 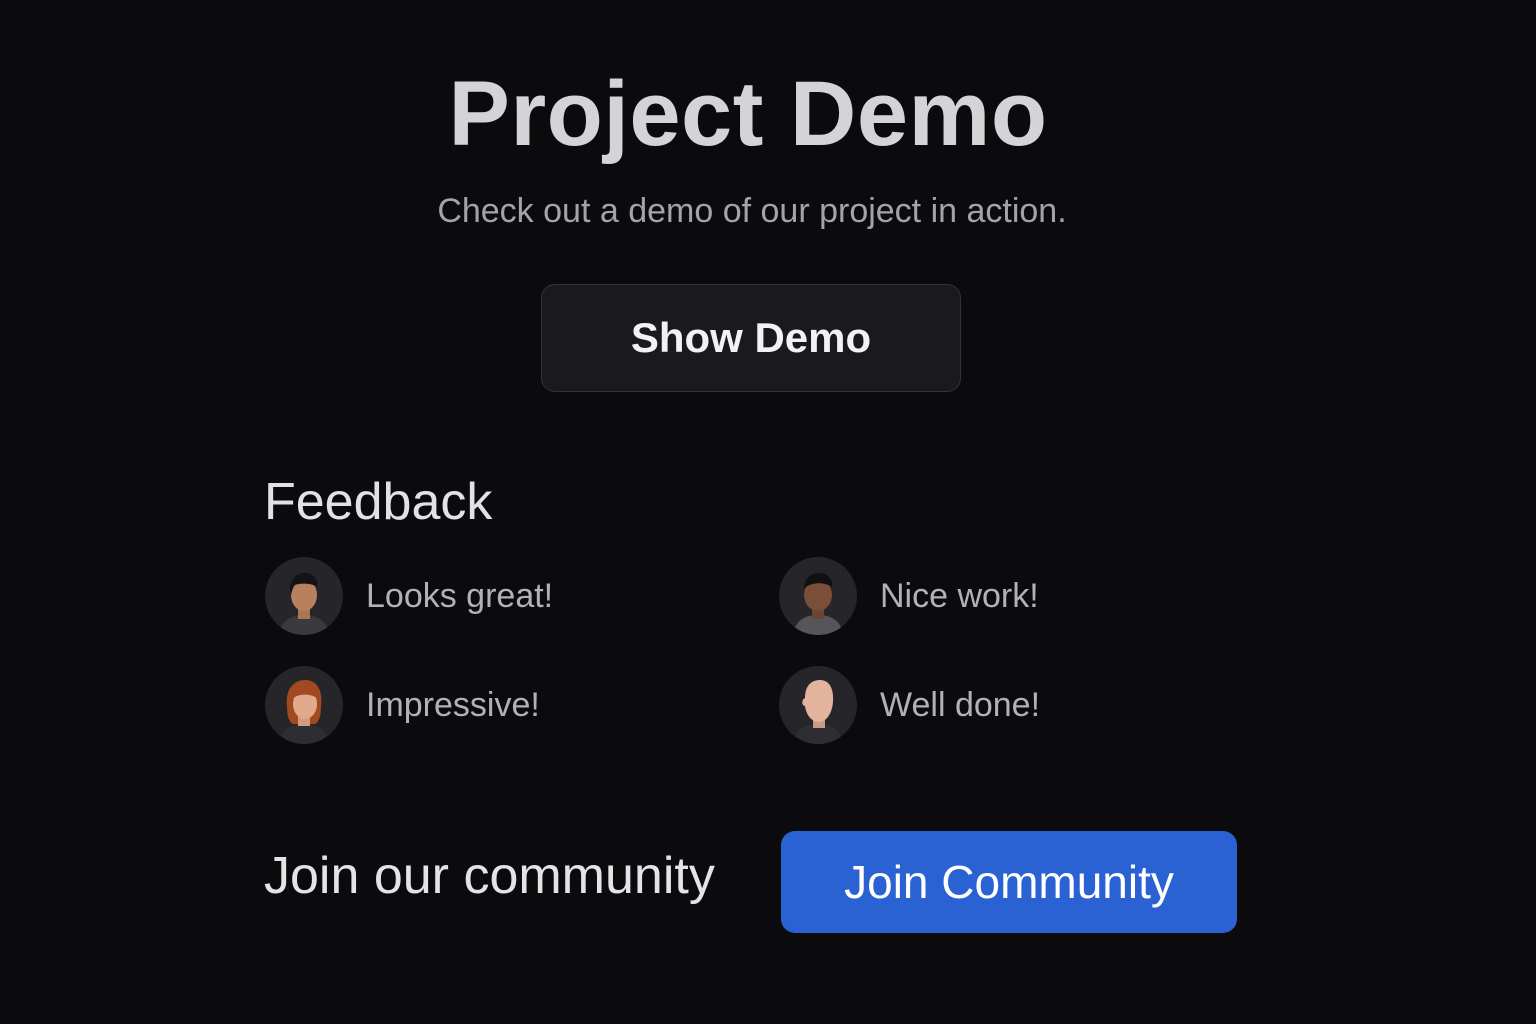 I want to click on community-prompt: Join our community, so click(x=489, y=876).